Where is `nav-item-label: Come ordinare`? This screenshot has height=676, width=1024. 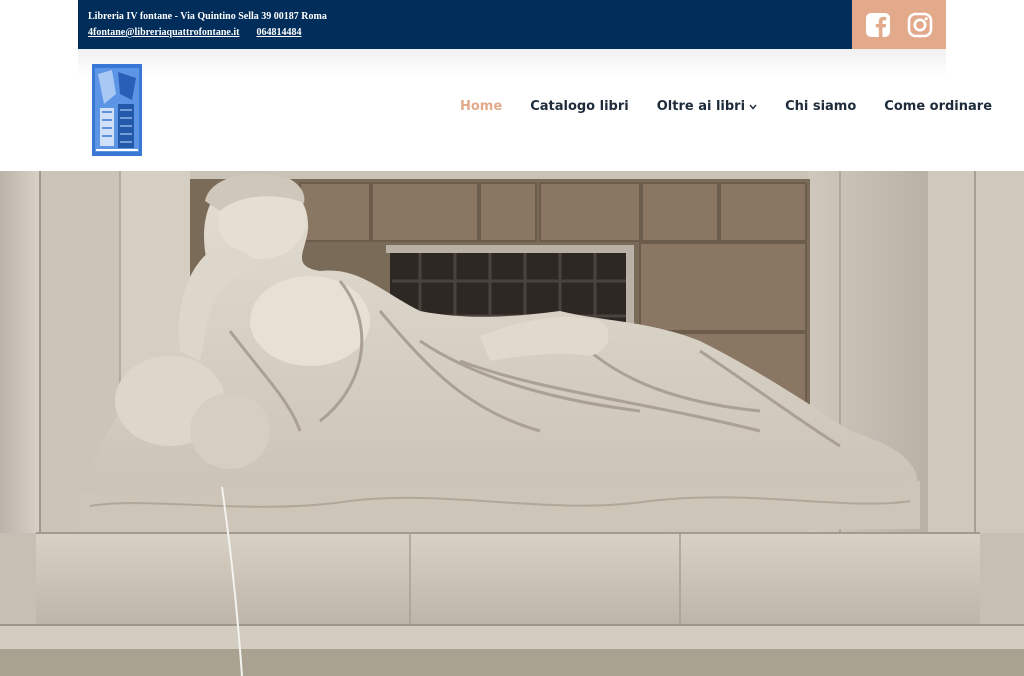
nav-item-label: Come ordinare is located at coordinates (938, 106).